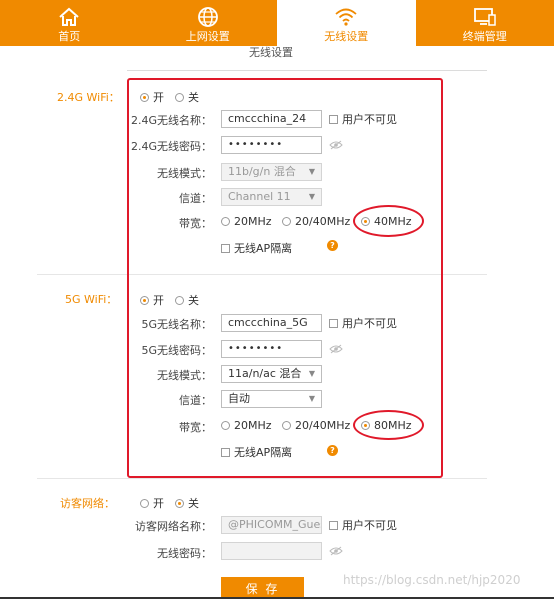  Describe the element at coordinates (225, 452) in the screenshot. I see `wifi5-ap-isolation-checkbox` at that location.